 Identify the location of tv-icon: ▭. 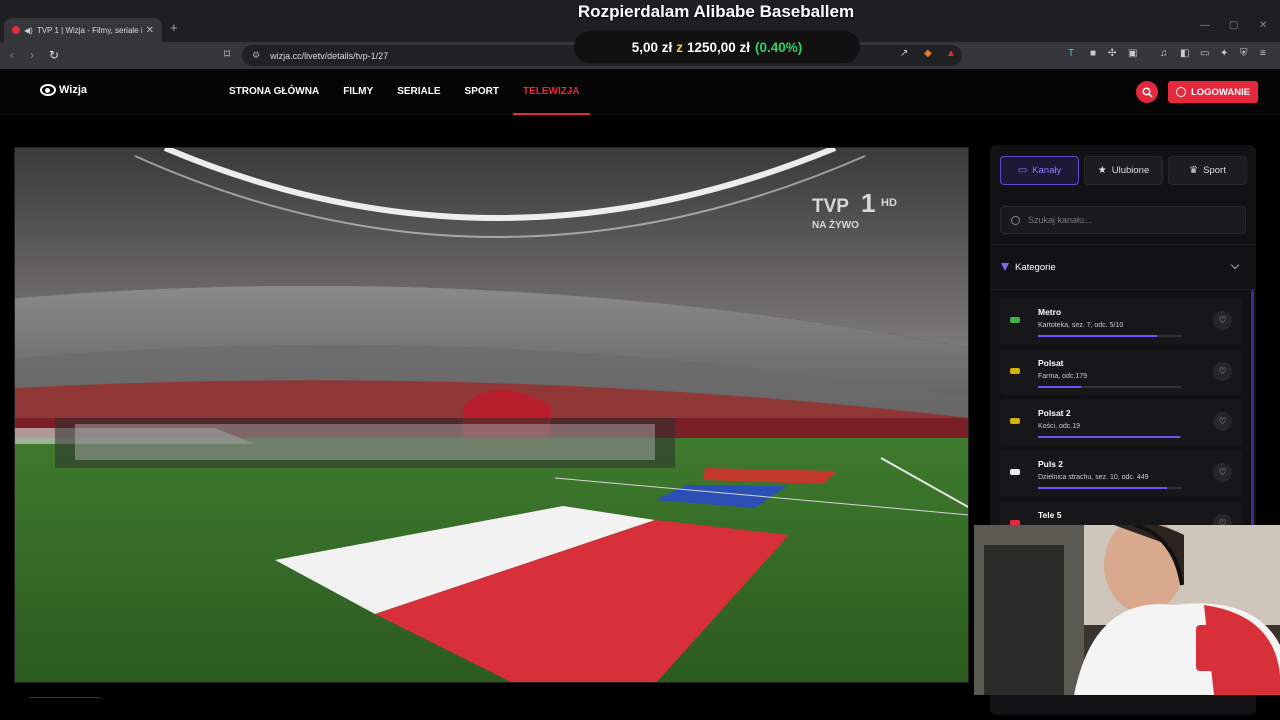
(1022, 170).